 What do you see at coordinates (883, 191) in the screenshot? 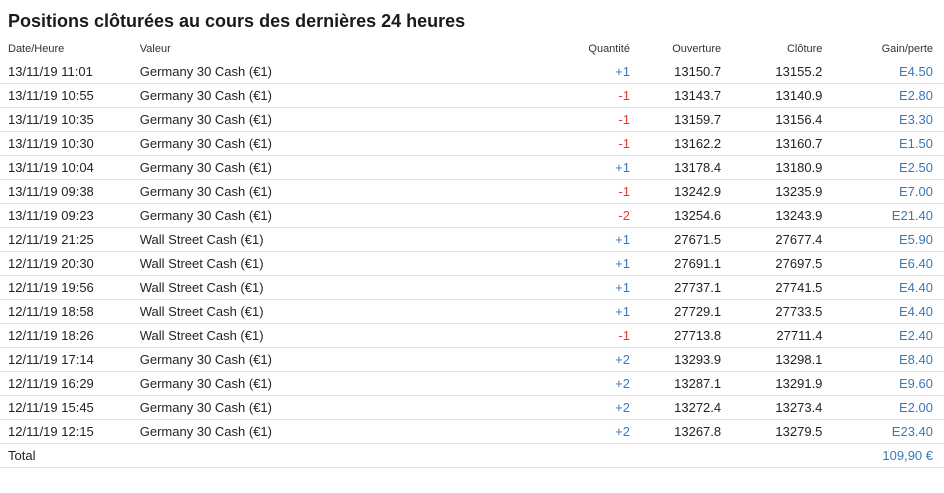
I see `cell-gain: E7.00` at bounding box center [883, 191].